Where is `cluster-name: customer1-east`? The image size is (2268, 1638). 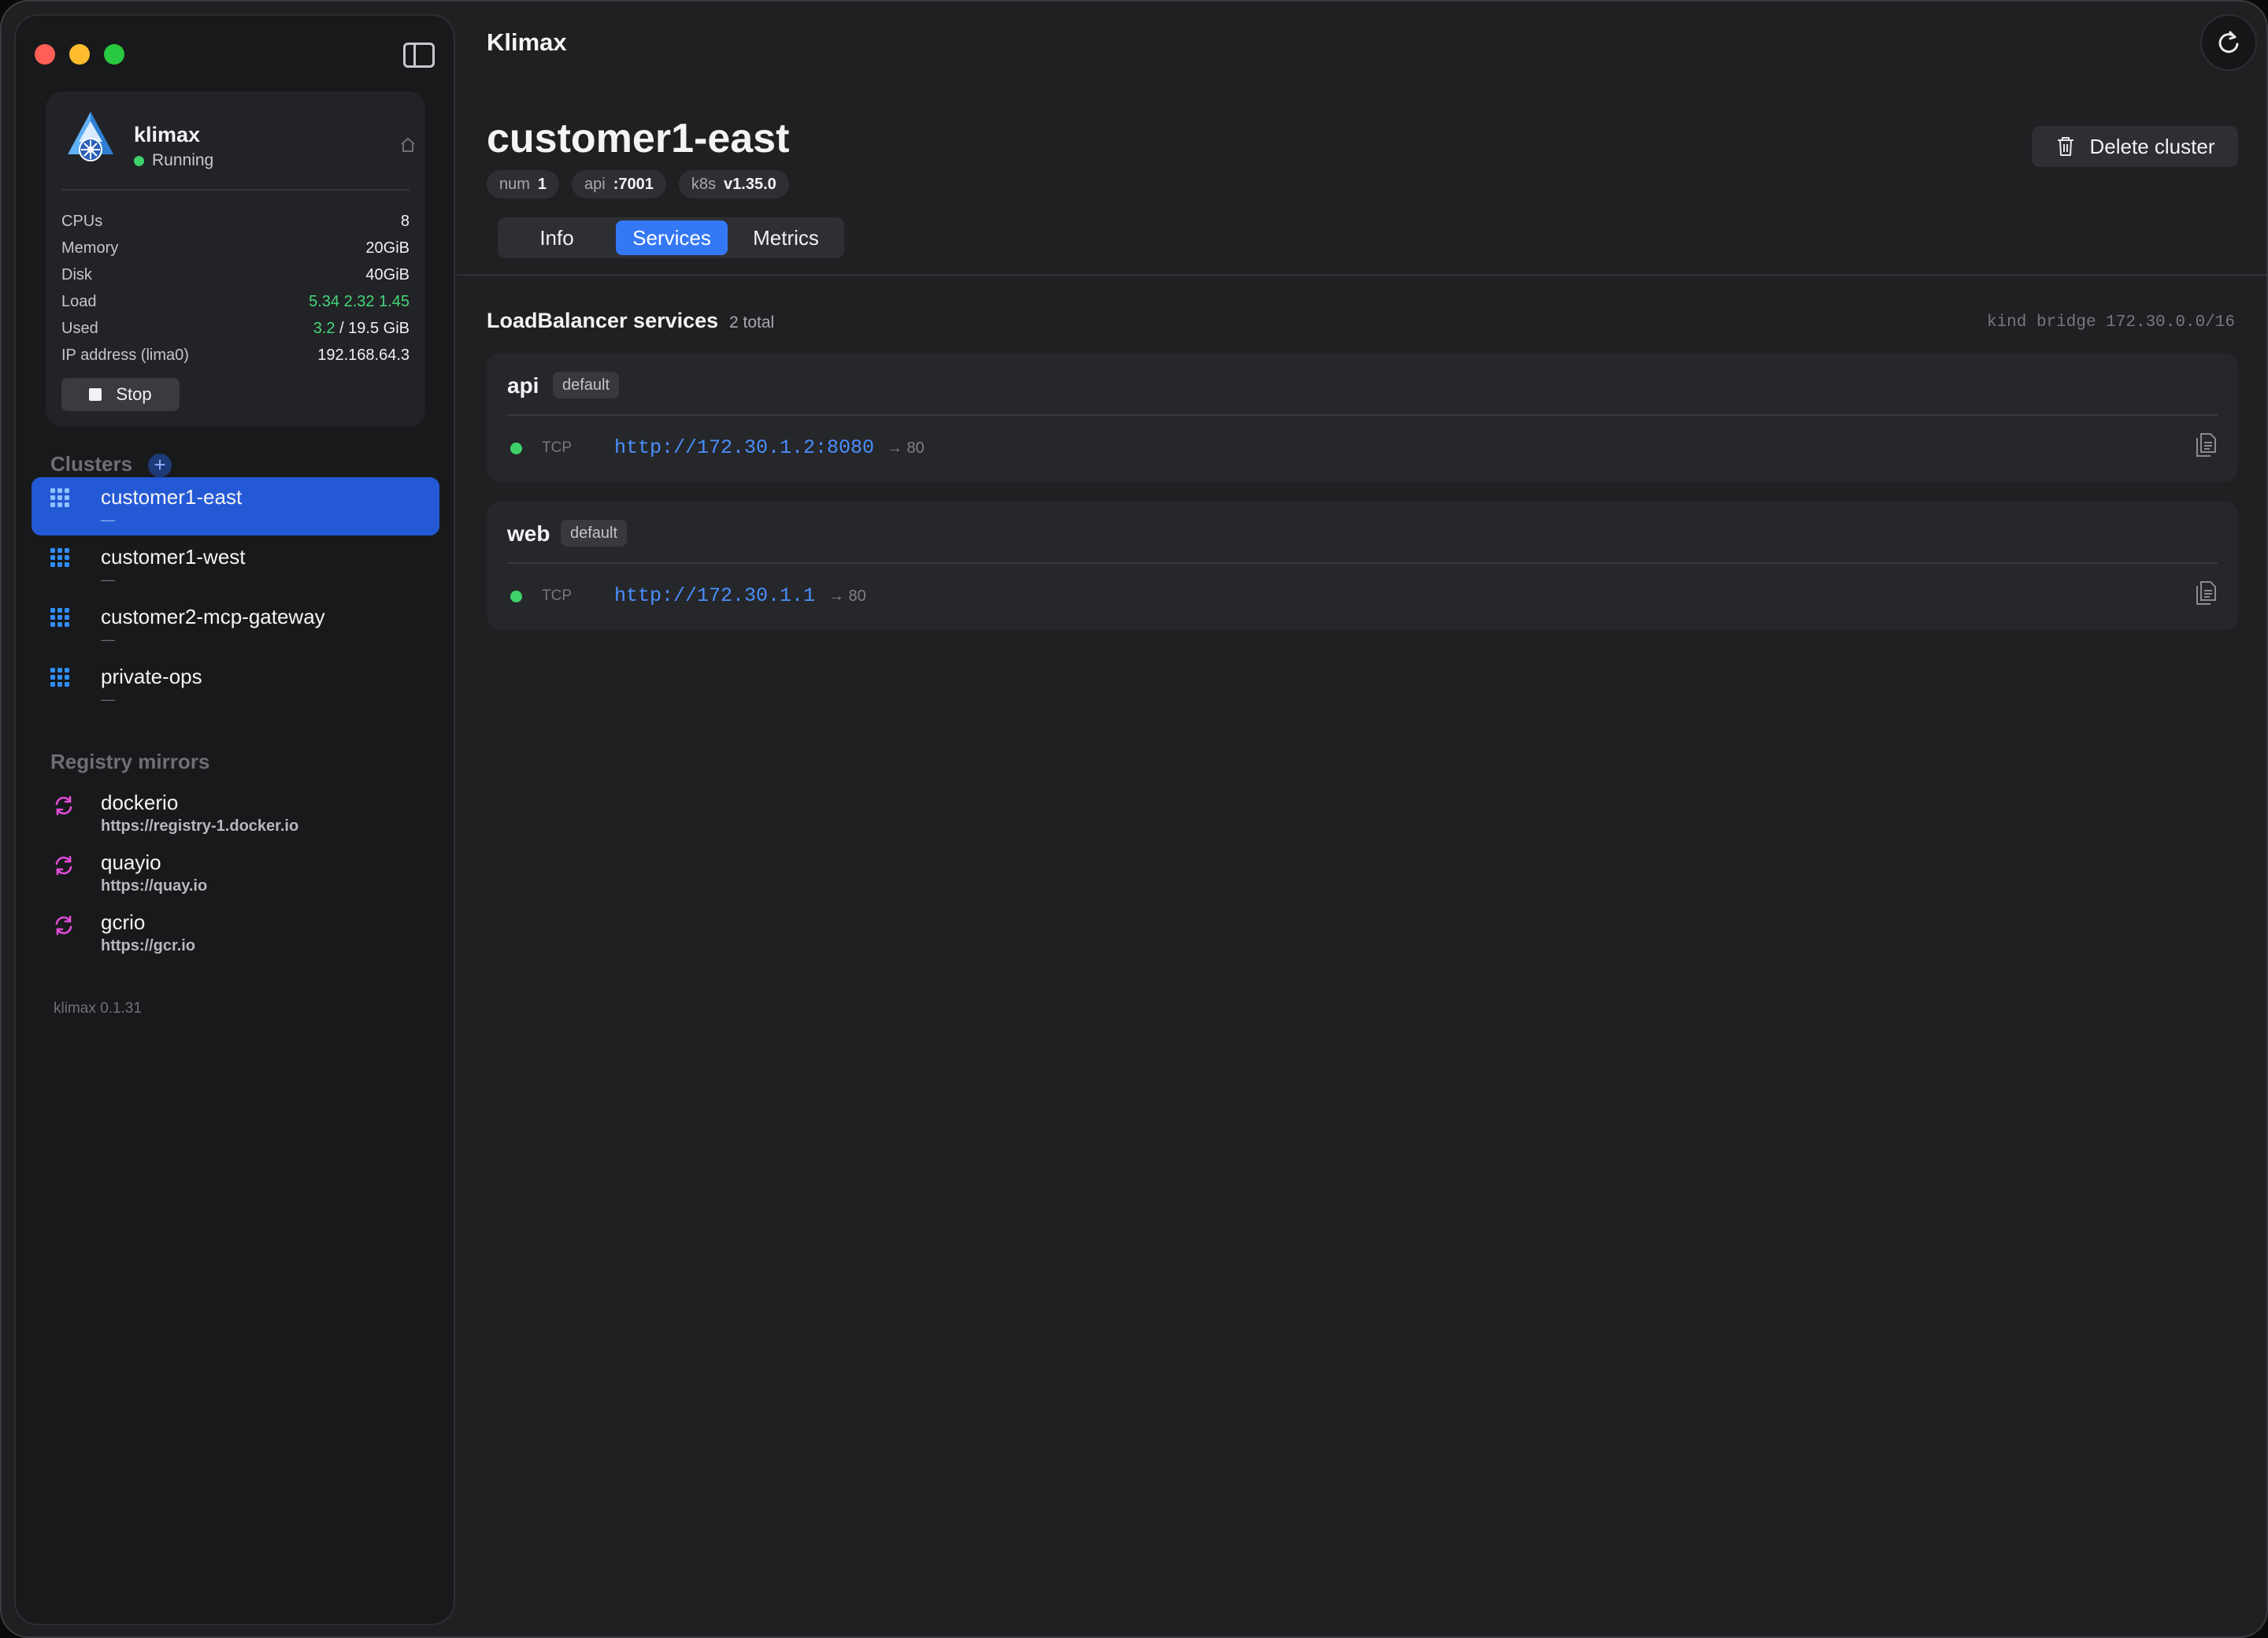
cluster-name: customer1-east is located at coordinates (172, 497).